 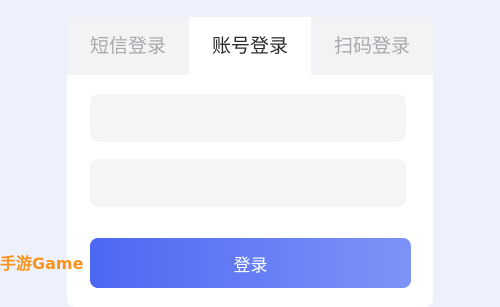 What do you see at coordinates (248, 183) in the screenshot?
I see `password-input` at bounding box center [248, 183].